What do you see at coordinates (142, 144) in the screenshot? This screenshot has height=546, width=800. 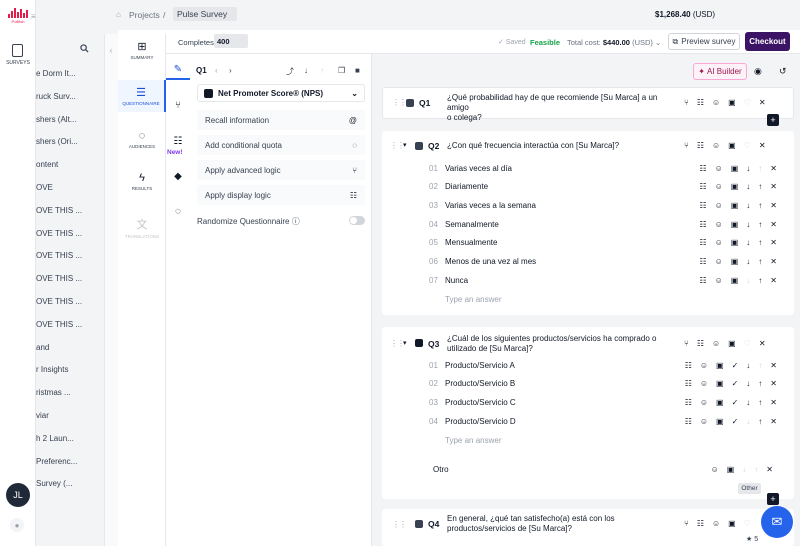 I see `tool-audiences: ◌ AUDIENCES` at bounding box center [142, 144].